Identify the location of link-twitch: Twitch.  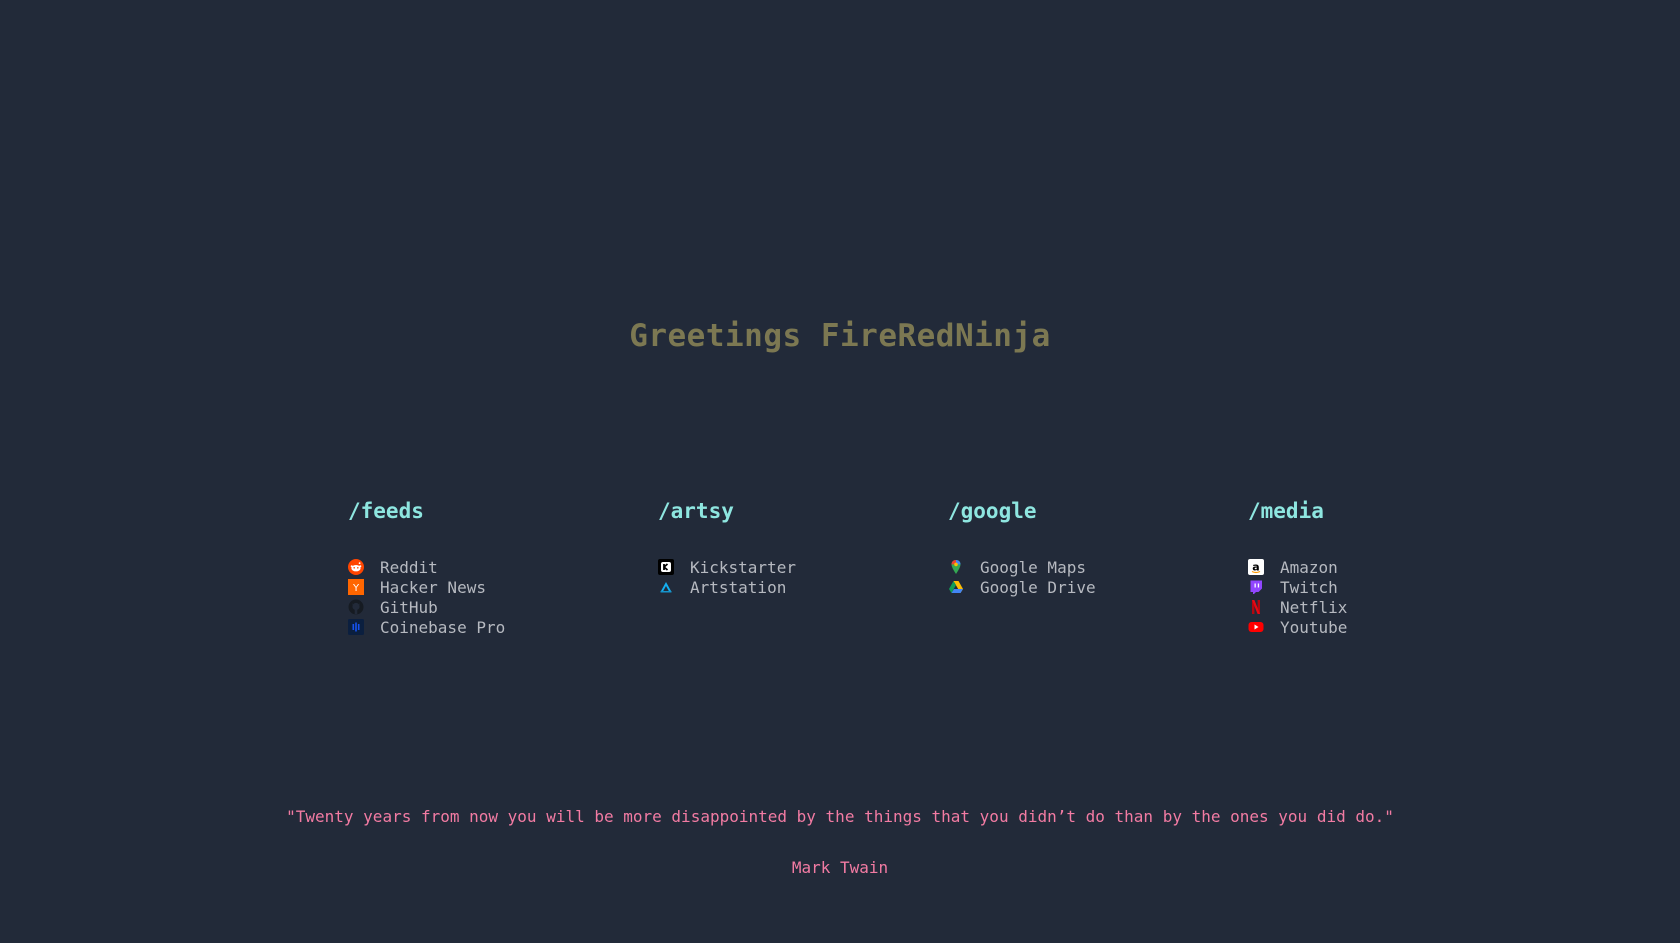
(1297, 587).